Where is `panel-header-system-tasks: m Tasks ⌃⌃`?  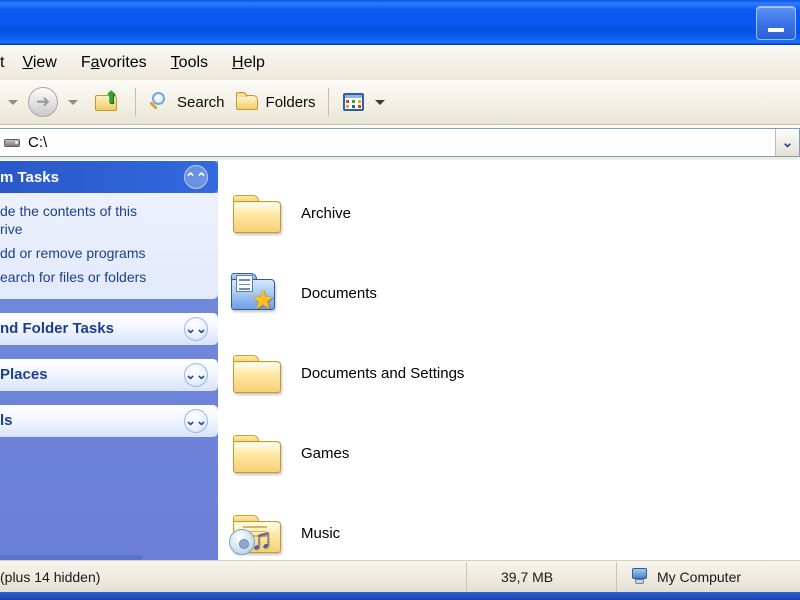
panel-header-system-tasks: m Tasks ⌃⌃ is located at coordinates (109, 177).